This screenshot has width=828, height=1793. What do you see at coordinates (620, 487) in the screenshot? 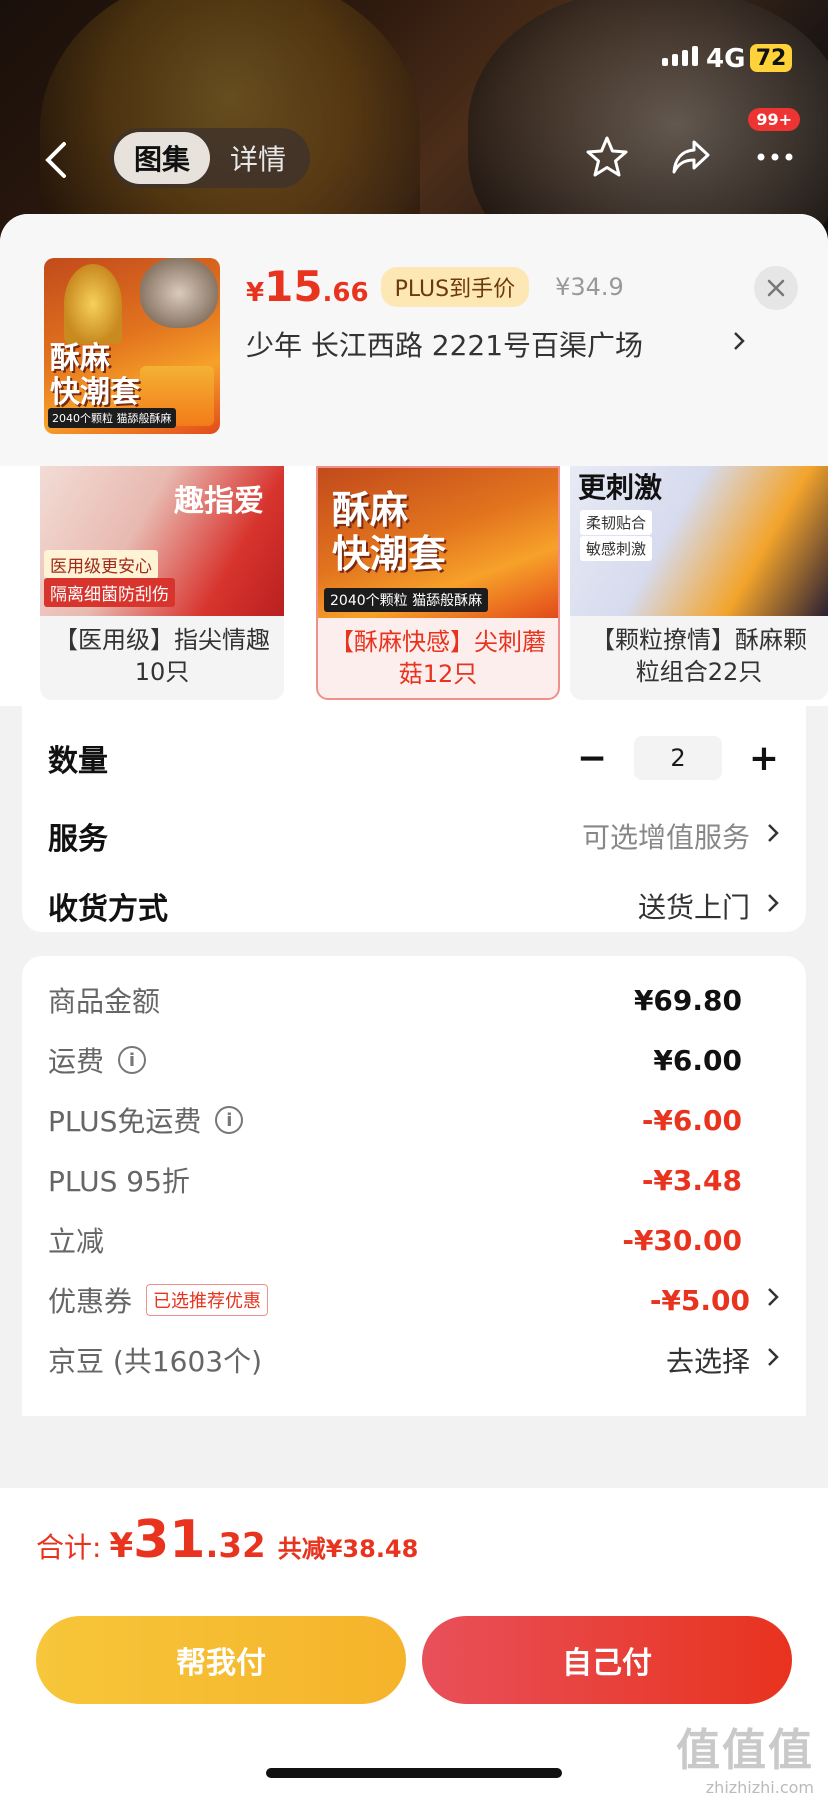
I see `sku-art-title: 更刺激` at bounding box center [620, 487].